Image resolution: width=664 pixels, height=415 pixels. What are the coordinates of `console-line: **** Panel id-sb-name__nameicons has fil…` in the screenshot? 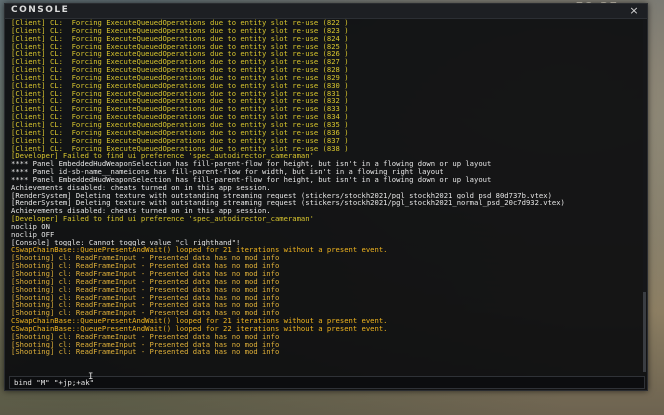 It's located at (227, 172).